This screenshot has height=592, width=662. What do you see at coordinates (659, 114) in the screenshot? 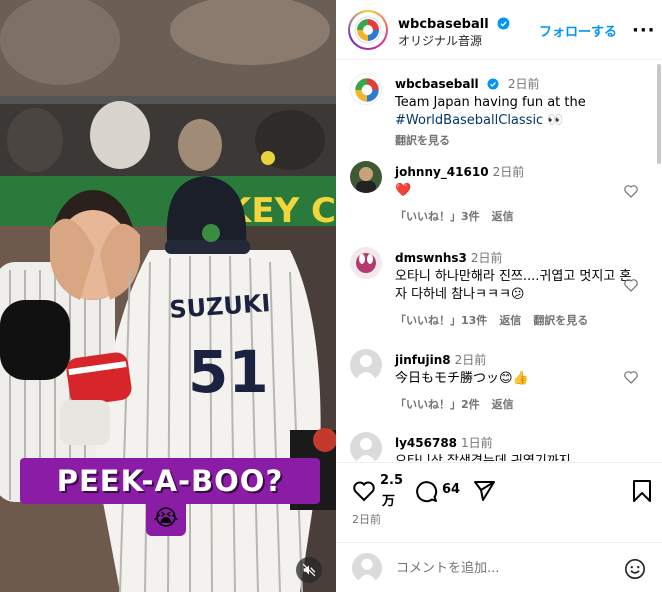
I see `scrollbar-thumb` at bounding box center [659, 114].